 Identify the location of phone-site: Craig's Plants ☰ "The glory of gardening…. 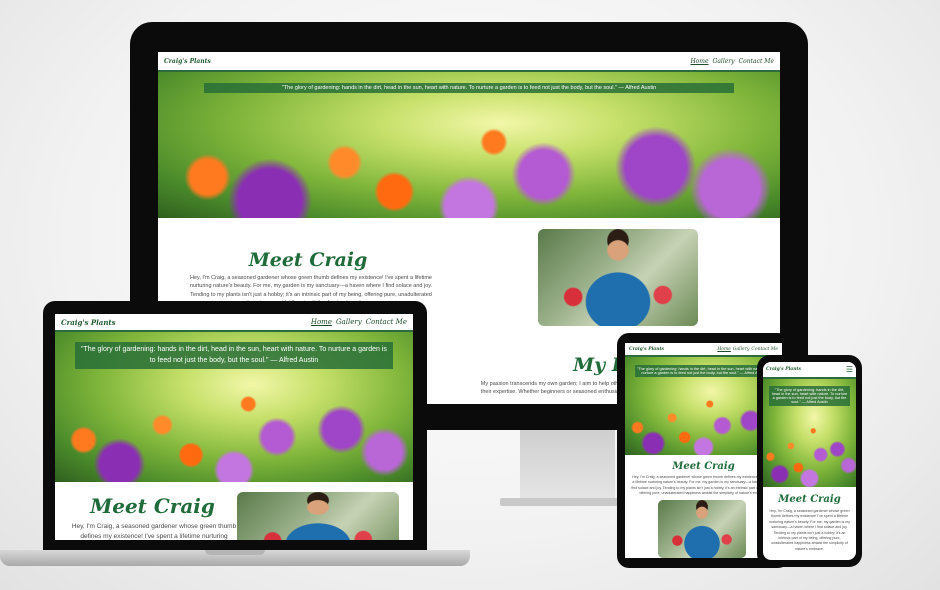
(809, 461).